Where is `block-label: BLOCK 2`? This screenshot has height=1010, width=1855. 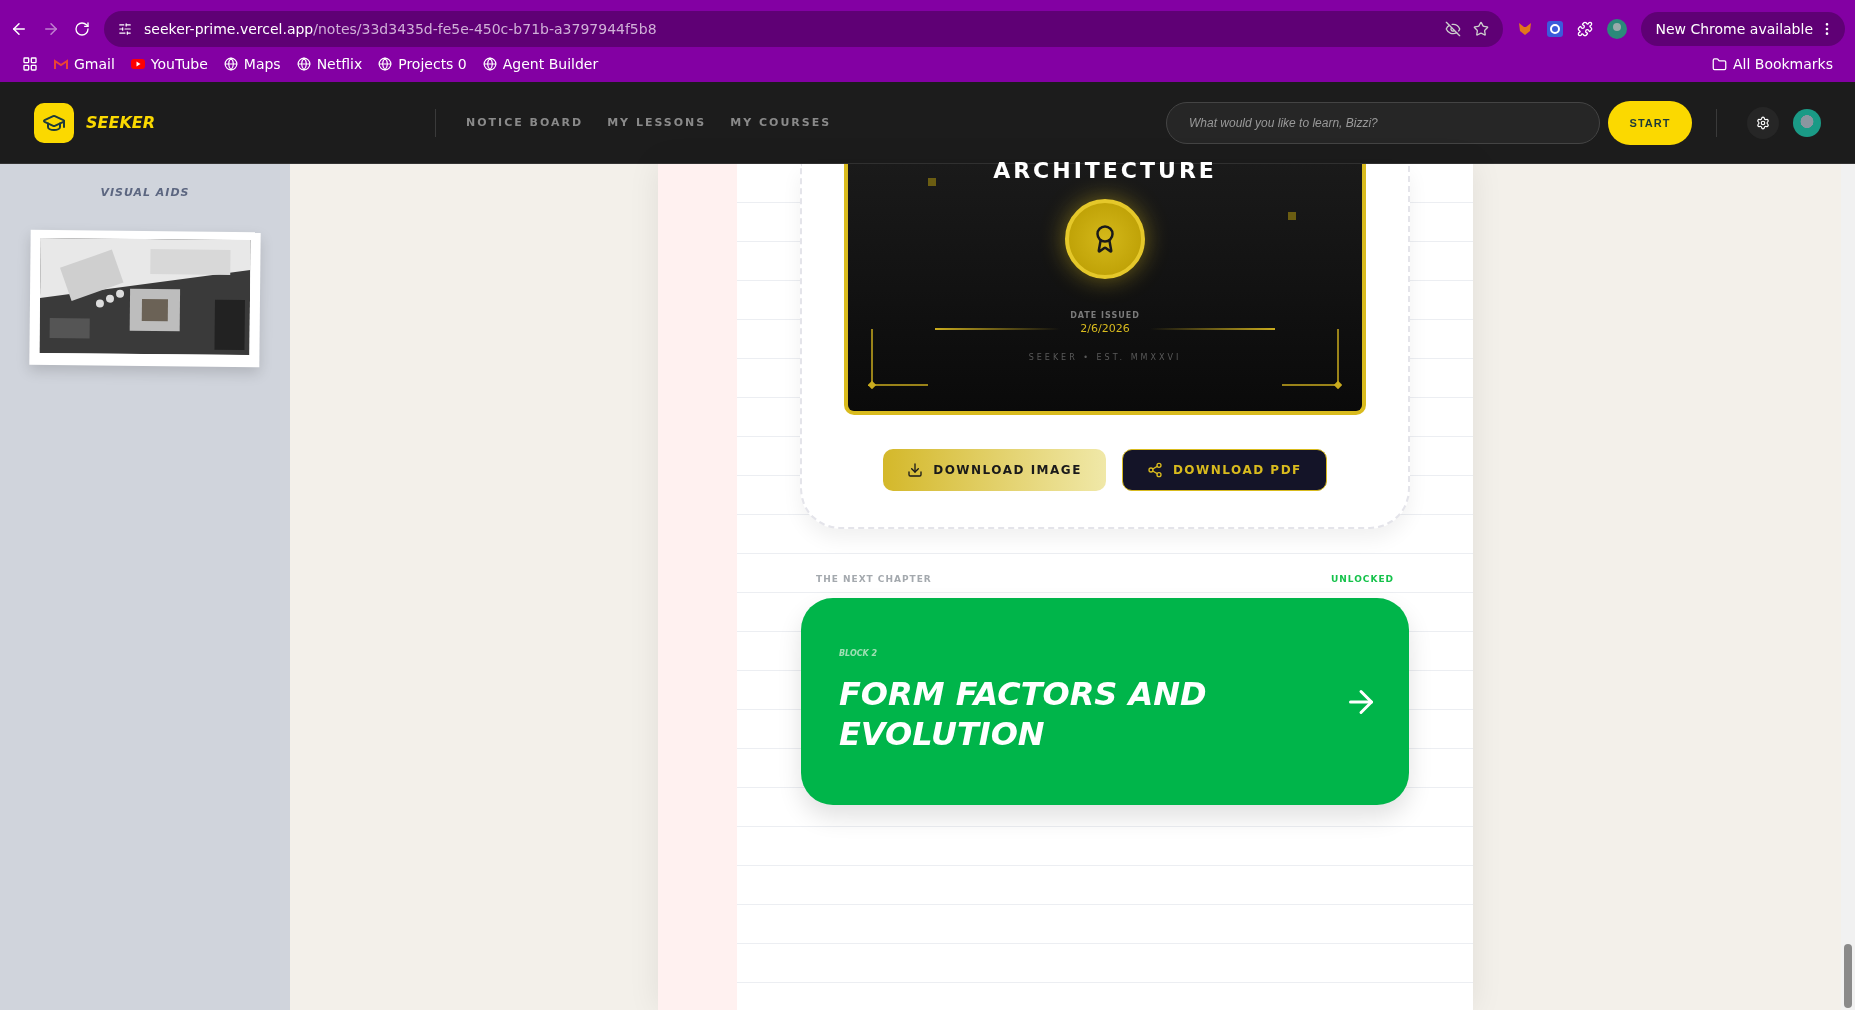
block-label: BLOCK 2 is located at coordinates (859, 653).